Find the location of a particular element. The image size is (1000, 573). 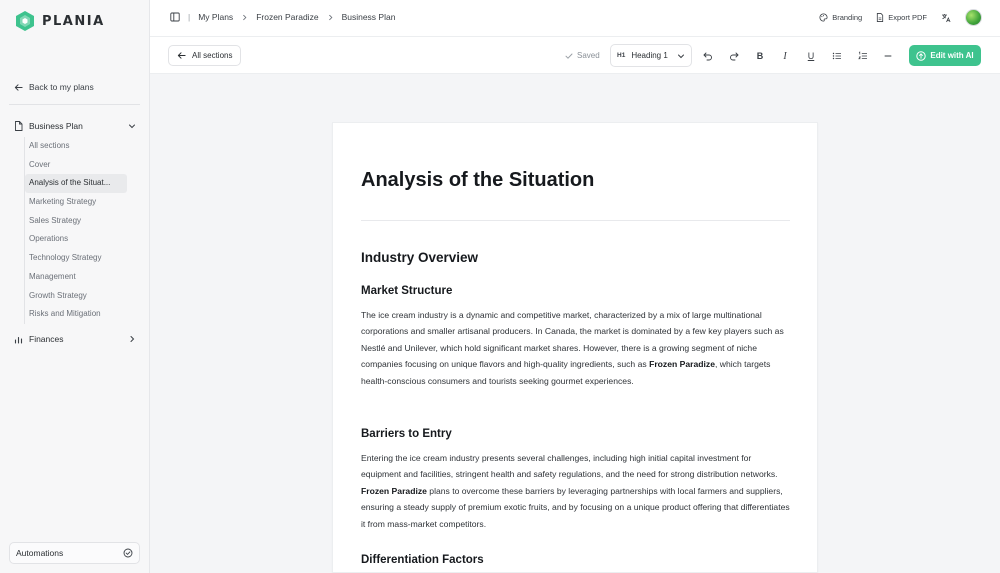

bold-icon: B is located at coordinates (760, 56).